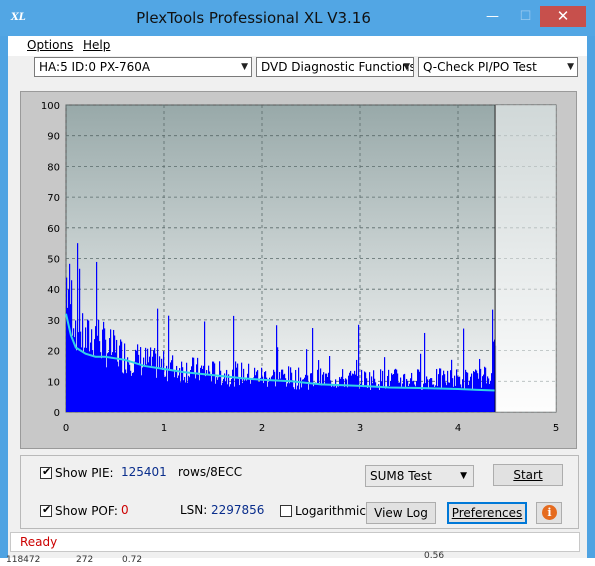  What do you see at coordinates (84, 473) in the screenshot?
I see `show-pie-label: Show PIE:` at bounding box center [84, 473].